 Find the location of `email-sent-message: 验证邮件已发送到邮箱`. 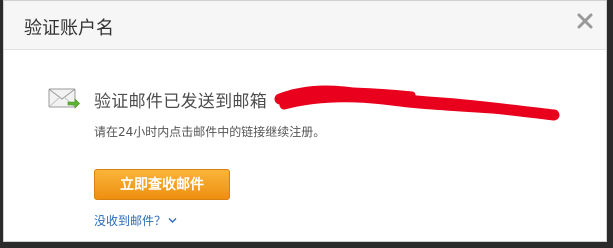

email-sent-message: 验证邮件已发送到邮箱 is located at coordinates (180, 102).